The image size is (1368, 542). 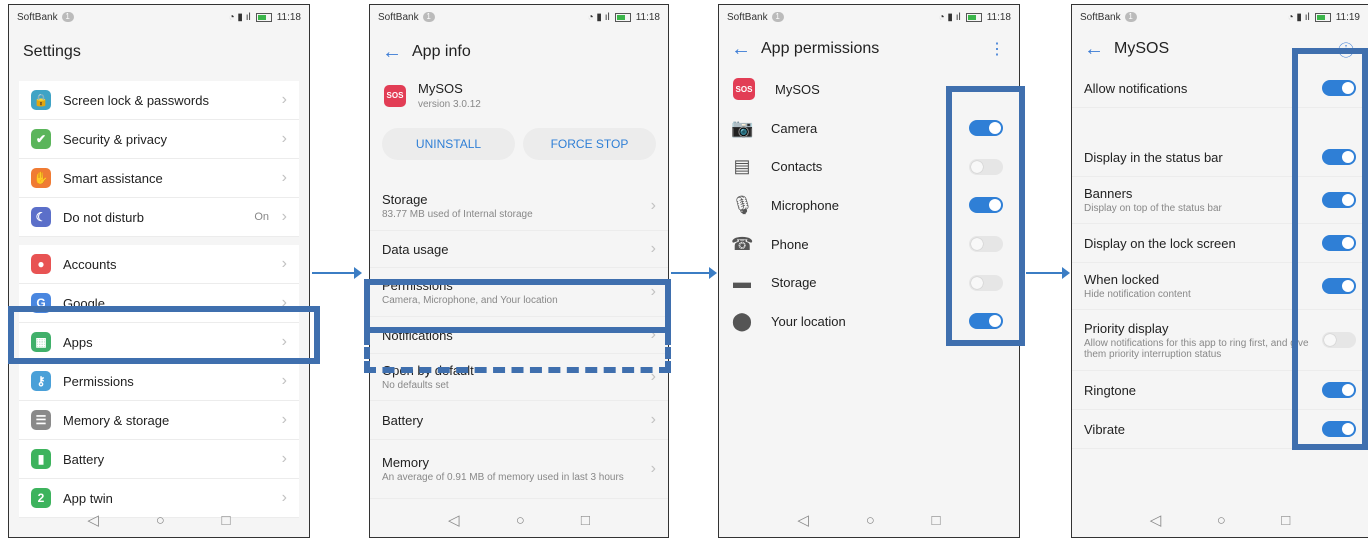 What do you see at coordinates (598, 17) in the screenshot?
I see `signal-icon: ◔ ▮ ıl` at bounding box center [598, 17].